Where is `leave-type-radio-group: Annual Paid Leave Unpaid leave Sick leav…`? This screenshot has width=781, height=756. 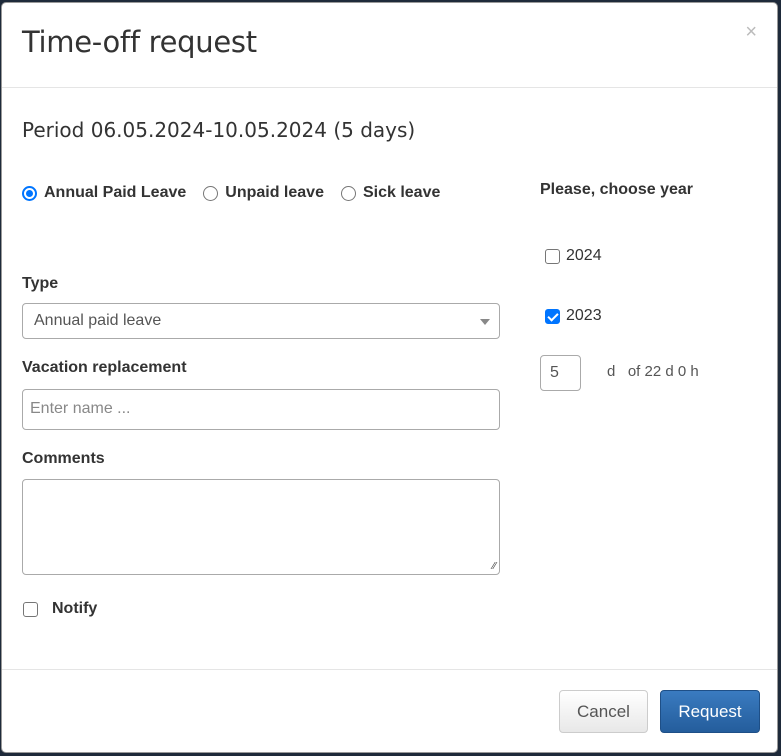 leave-type-radio-group: Annual Paid Leave Unpaid leave Sick leav… is located at coordinates (239, 193).